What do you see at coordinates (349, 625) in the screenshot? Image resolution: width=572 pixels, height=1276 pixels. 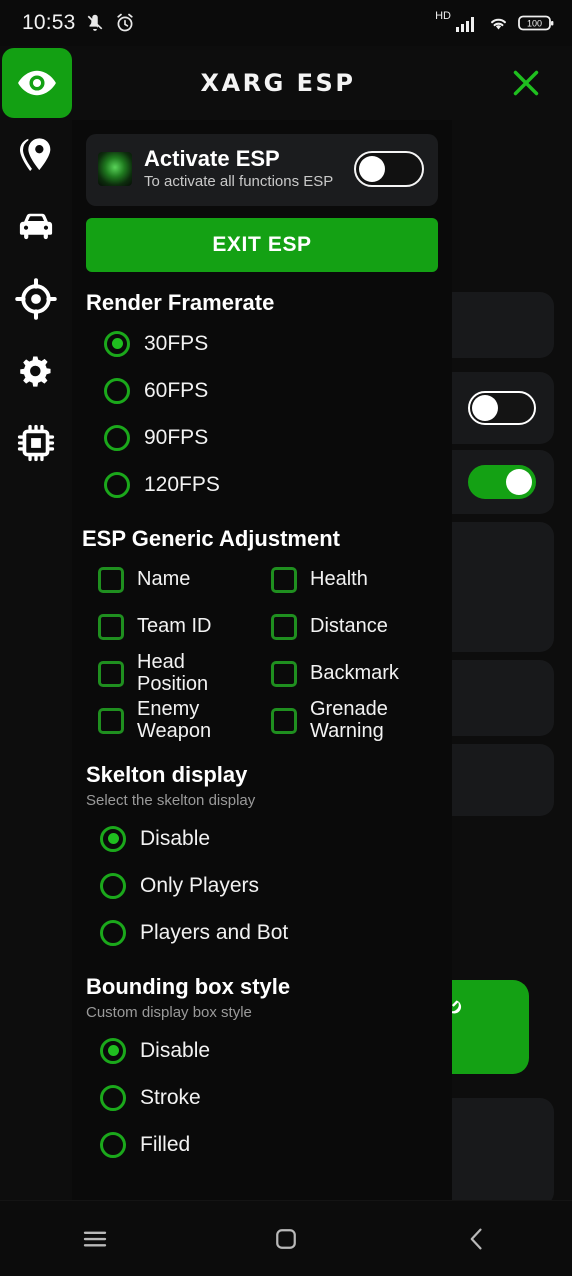 I see `checkbox-label: Distance` at bounding box center [349, 625].